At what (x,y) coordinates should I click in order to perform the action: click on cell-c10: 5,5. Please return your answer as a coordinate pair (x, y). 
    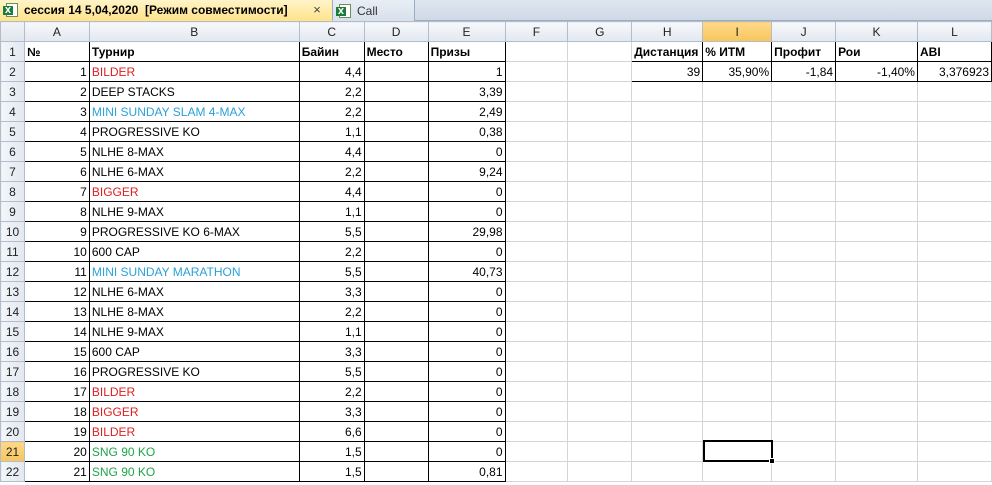
    Looking at the image, I should click on (331, 231).